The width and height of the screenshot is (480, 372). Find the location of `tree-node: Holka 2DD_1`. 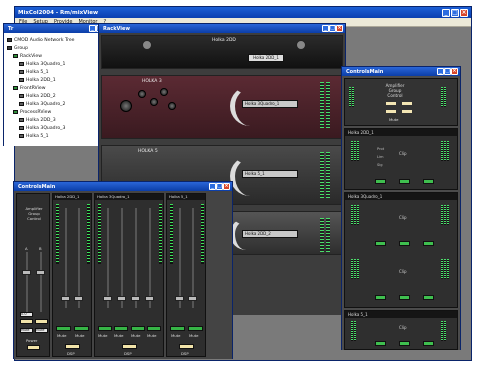

tree-node: Holka 2DD_1 is located at coordinates (58, 80).